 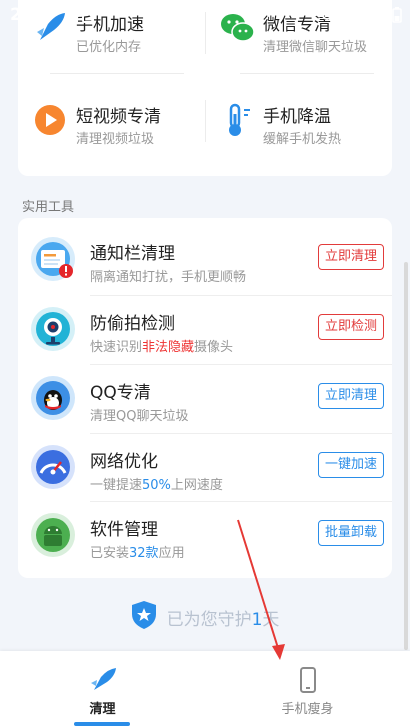 What do you see at coordinates (31, 15) in the screenshot?
I see `status-time: 2:28` at bounding box center [31, 15].